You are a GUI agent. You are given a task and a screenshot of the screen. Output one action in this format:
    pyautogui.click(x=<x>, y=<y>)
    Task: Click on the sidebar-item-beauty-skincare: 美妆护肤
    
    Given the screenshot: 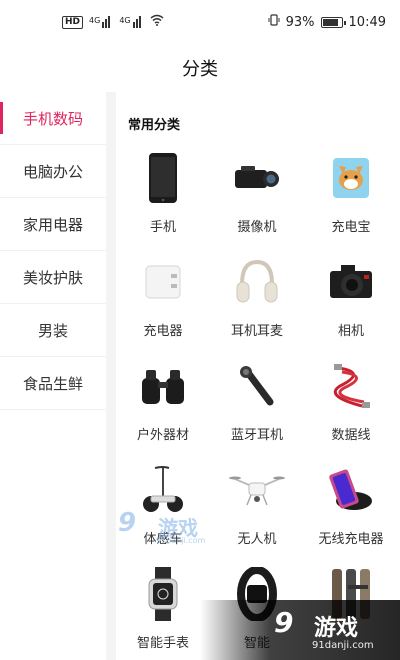 What is the action you would take?
    pyautogui.click(x=53, y=277)
    